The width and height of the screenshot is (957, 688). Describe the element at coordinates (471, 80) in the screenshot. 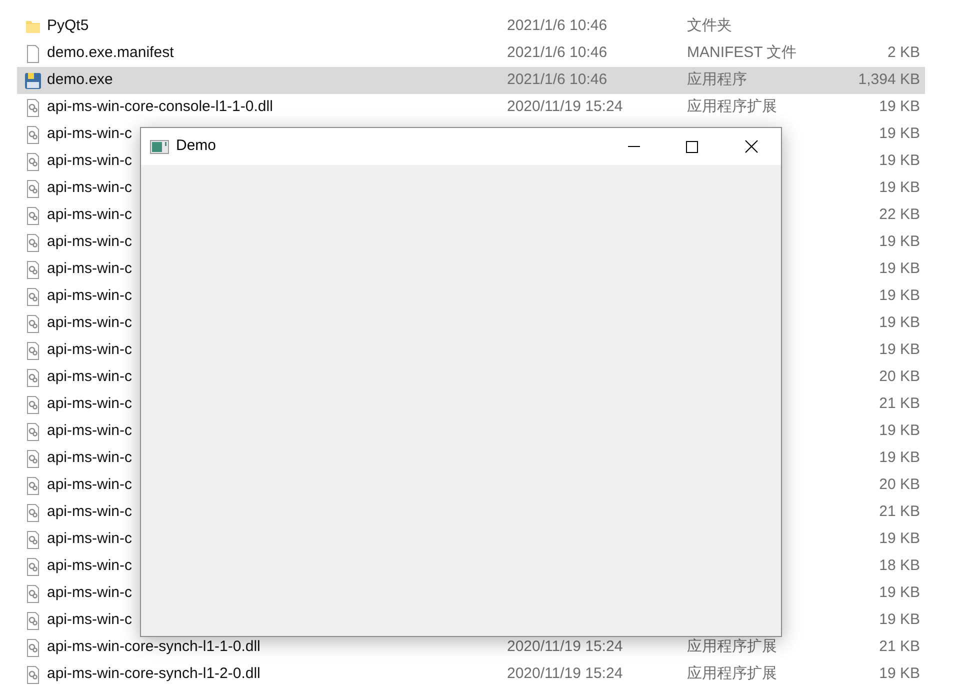

I see `file-row: demo.exe 2021/1/6 10:46 应用程序 1,394 KB` at that location.